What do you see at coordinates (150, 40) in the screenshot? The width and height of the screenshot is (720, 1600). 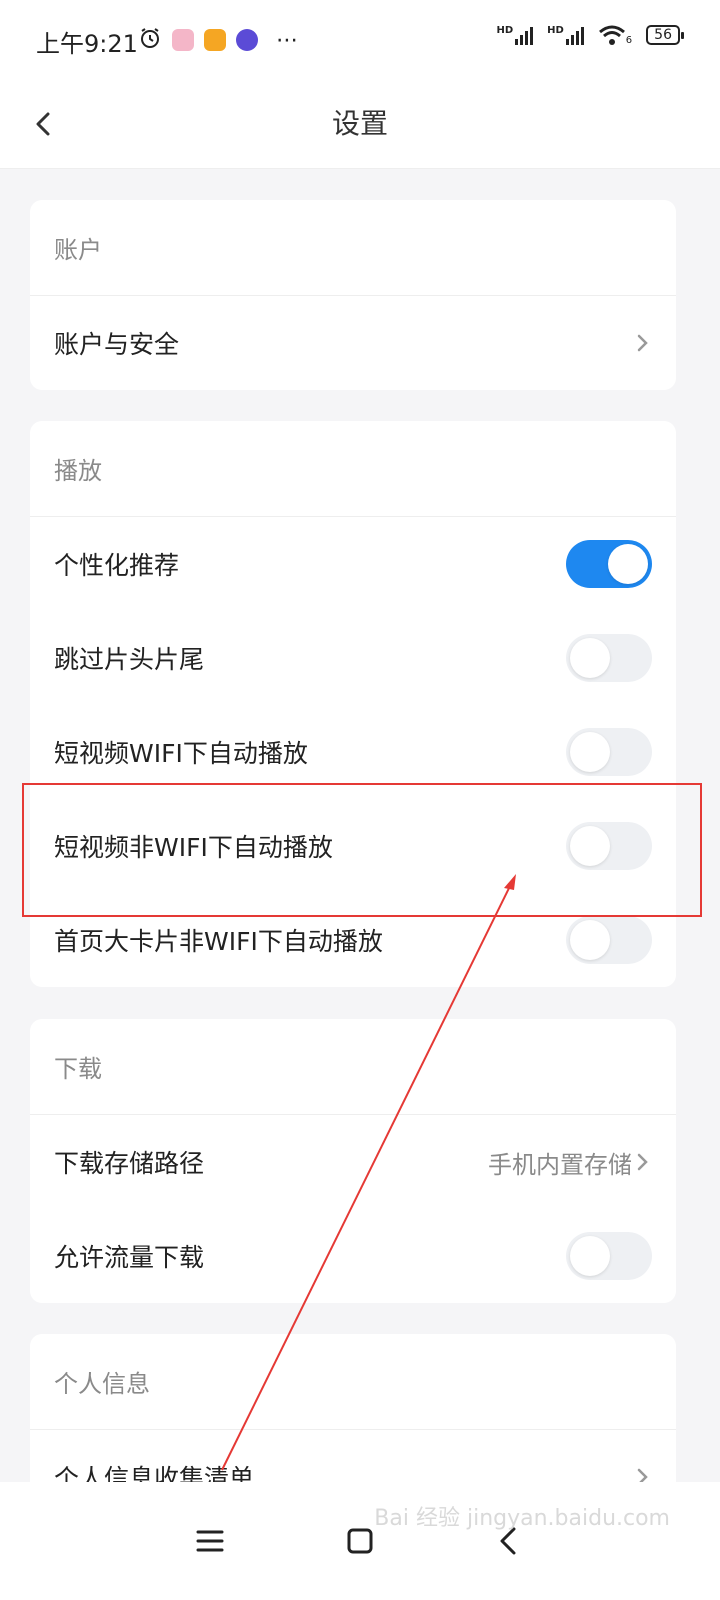 I see `alarm-icon` at bounding box center [150, 40].